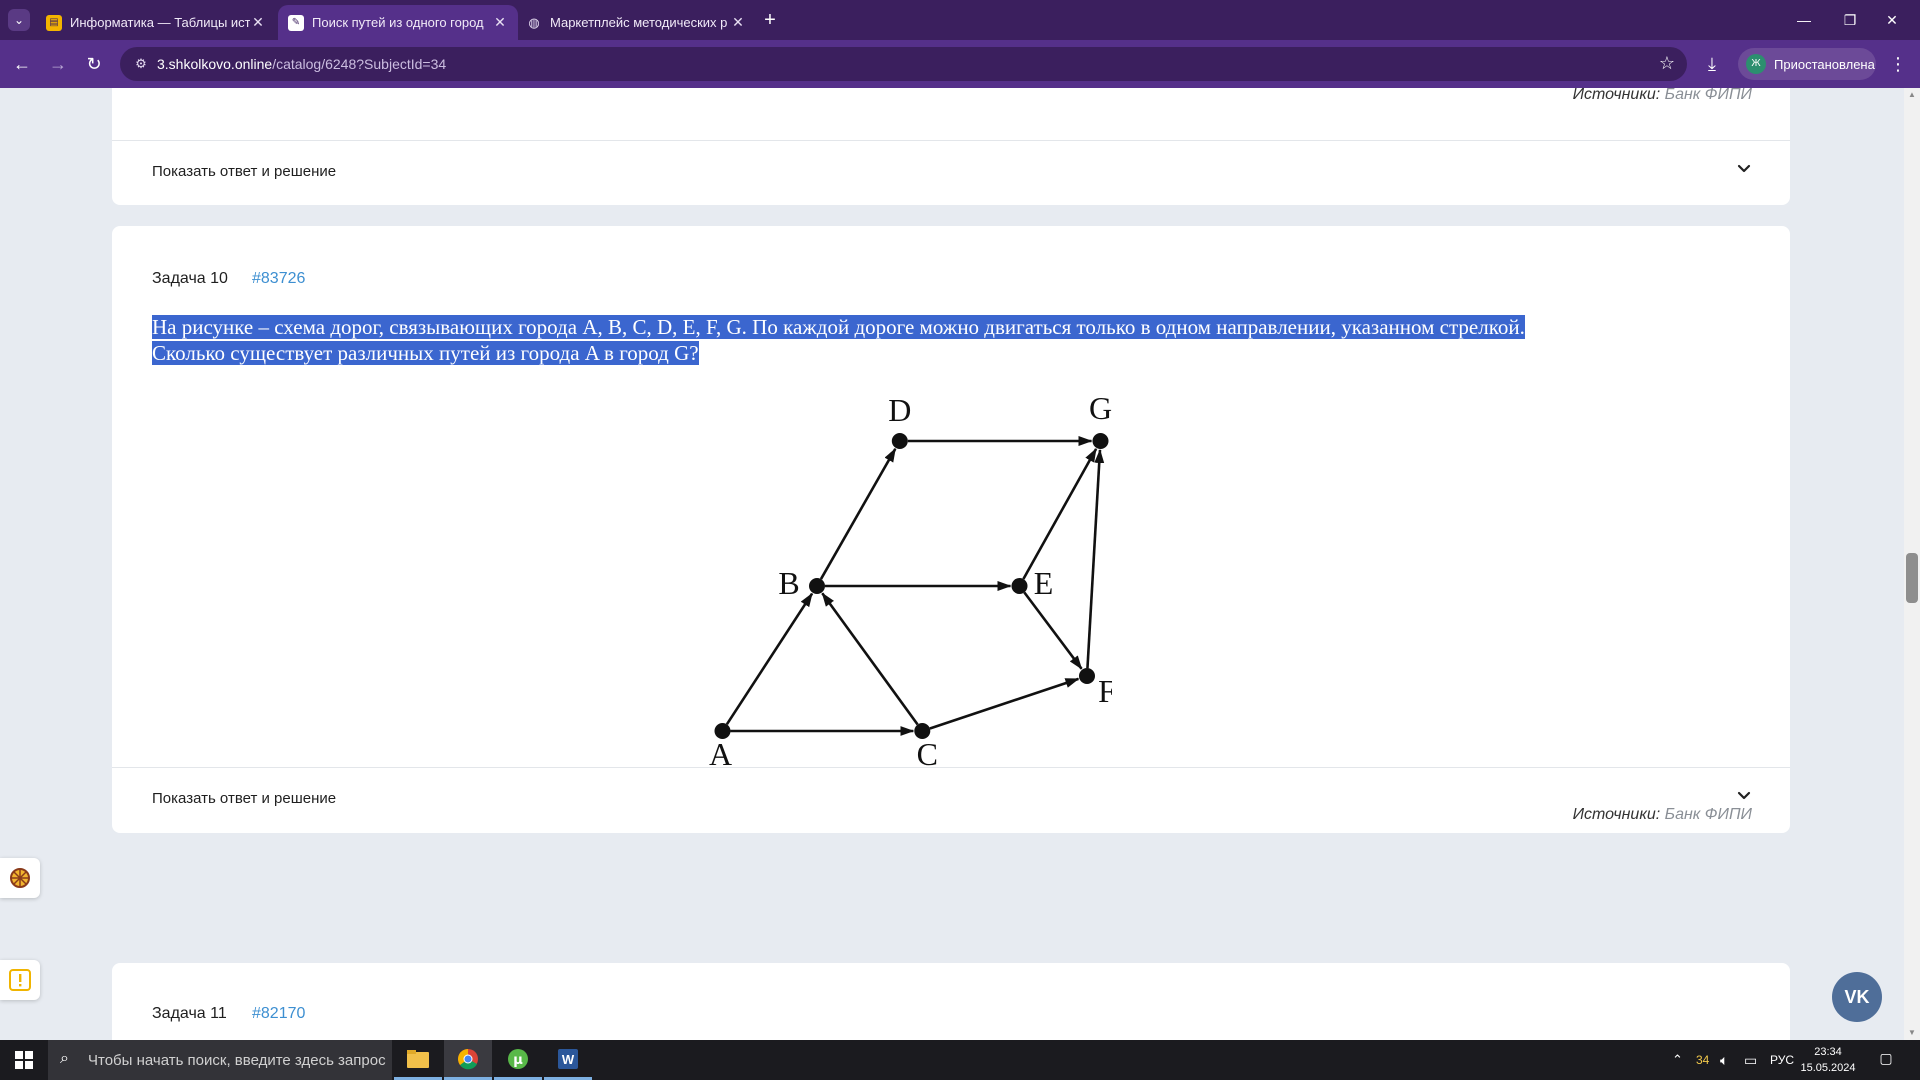 The image size is (1920, 1080). I want to click on city-label-D: D, so click(899, 410).